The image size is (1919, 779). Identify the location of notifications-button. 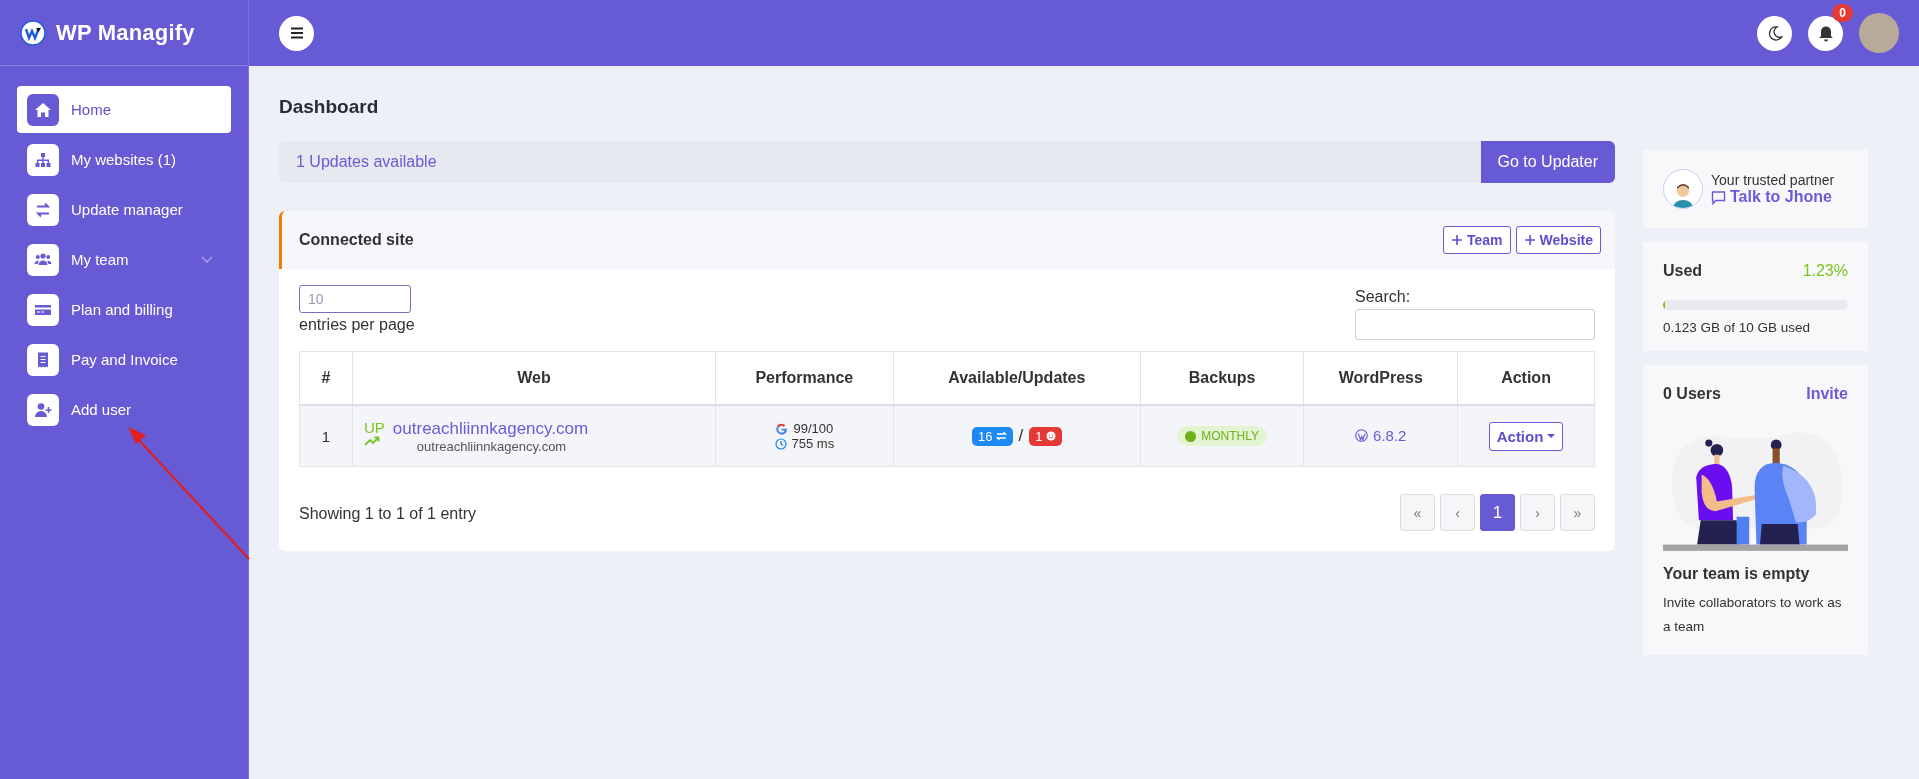
(1825, 33).